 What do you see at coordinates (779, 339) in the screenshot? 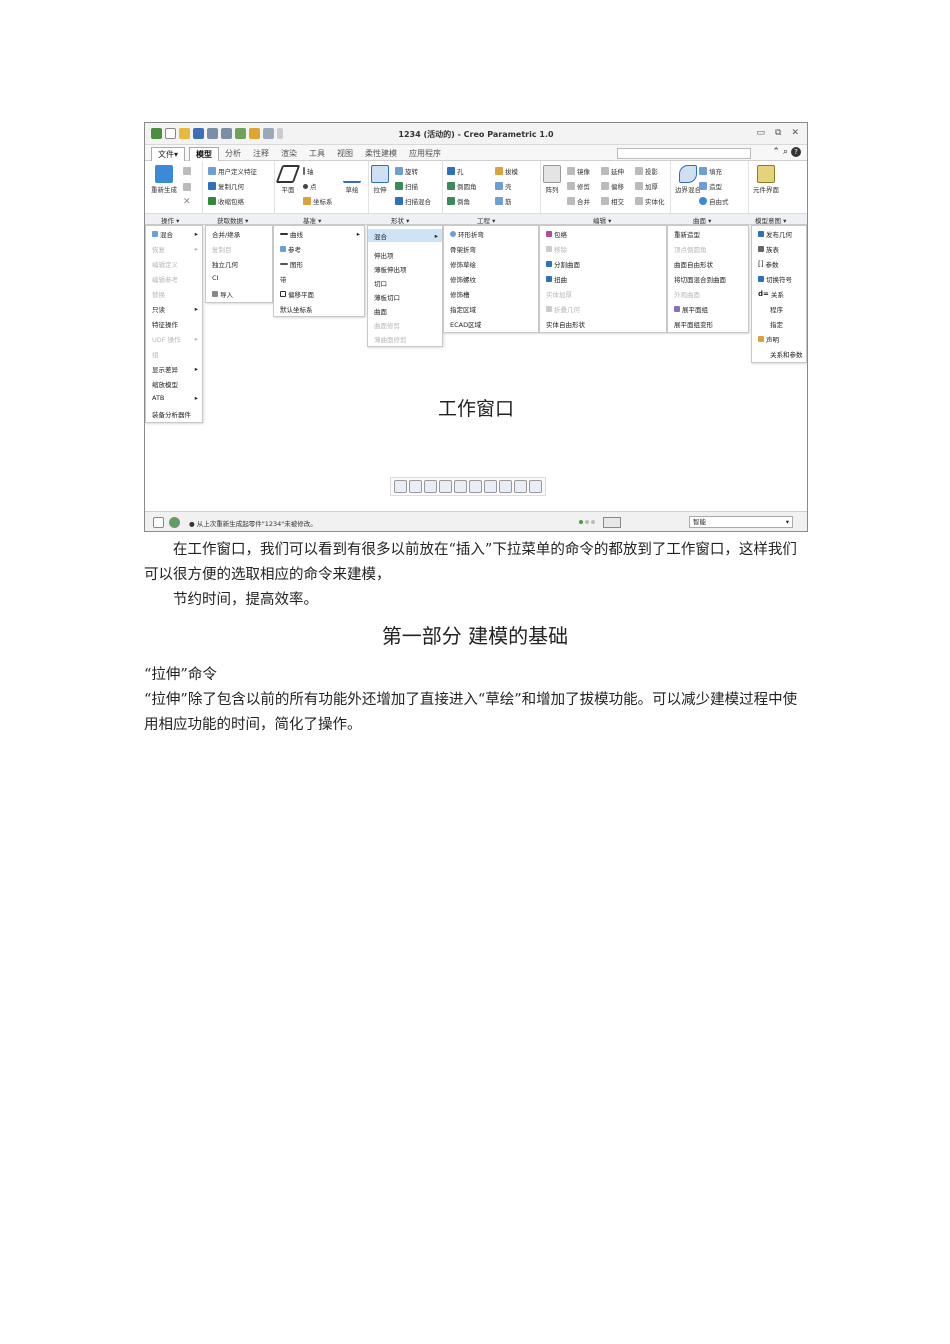
I see `menu-item: 声明` at bounding box center [779, 339].